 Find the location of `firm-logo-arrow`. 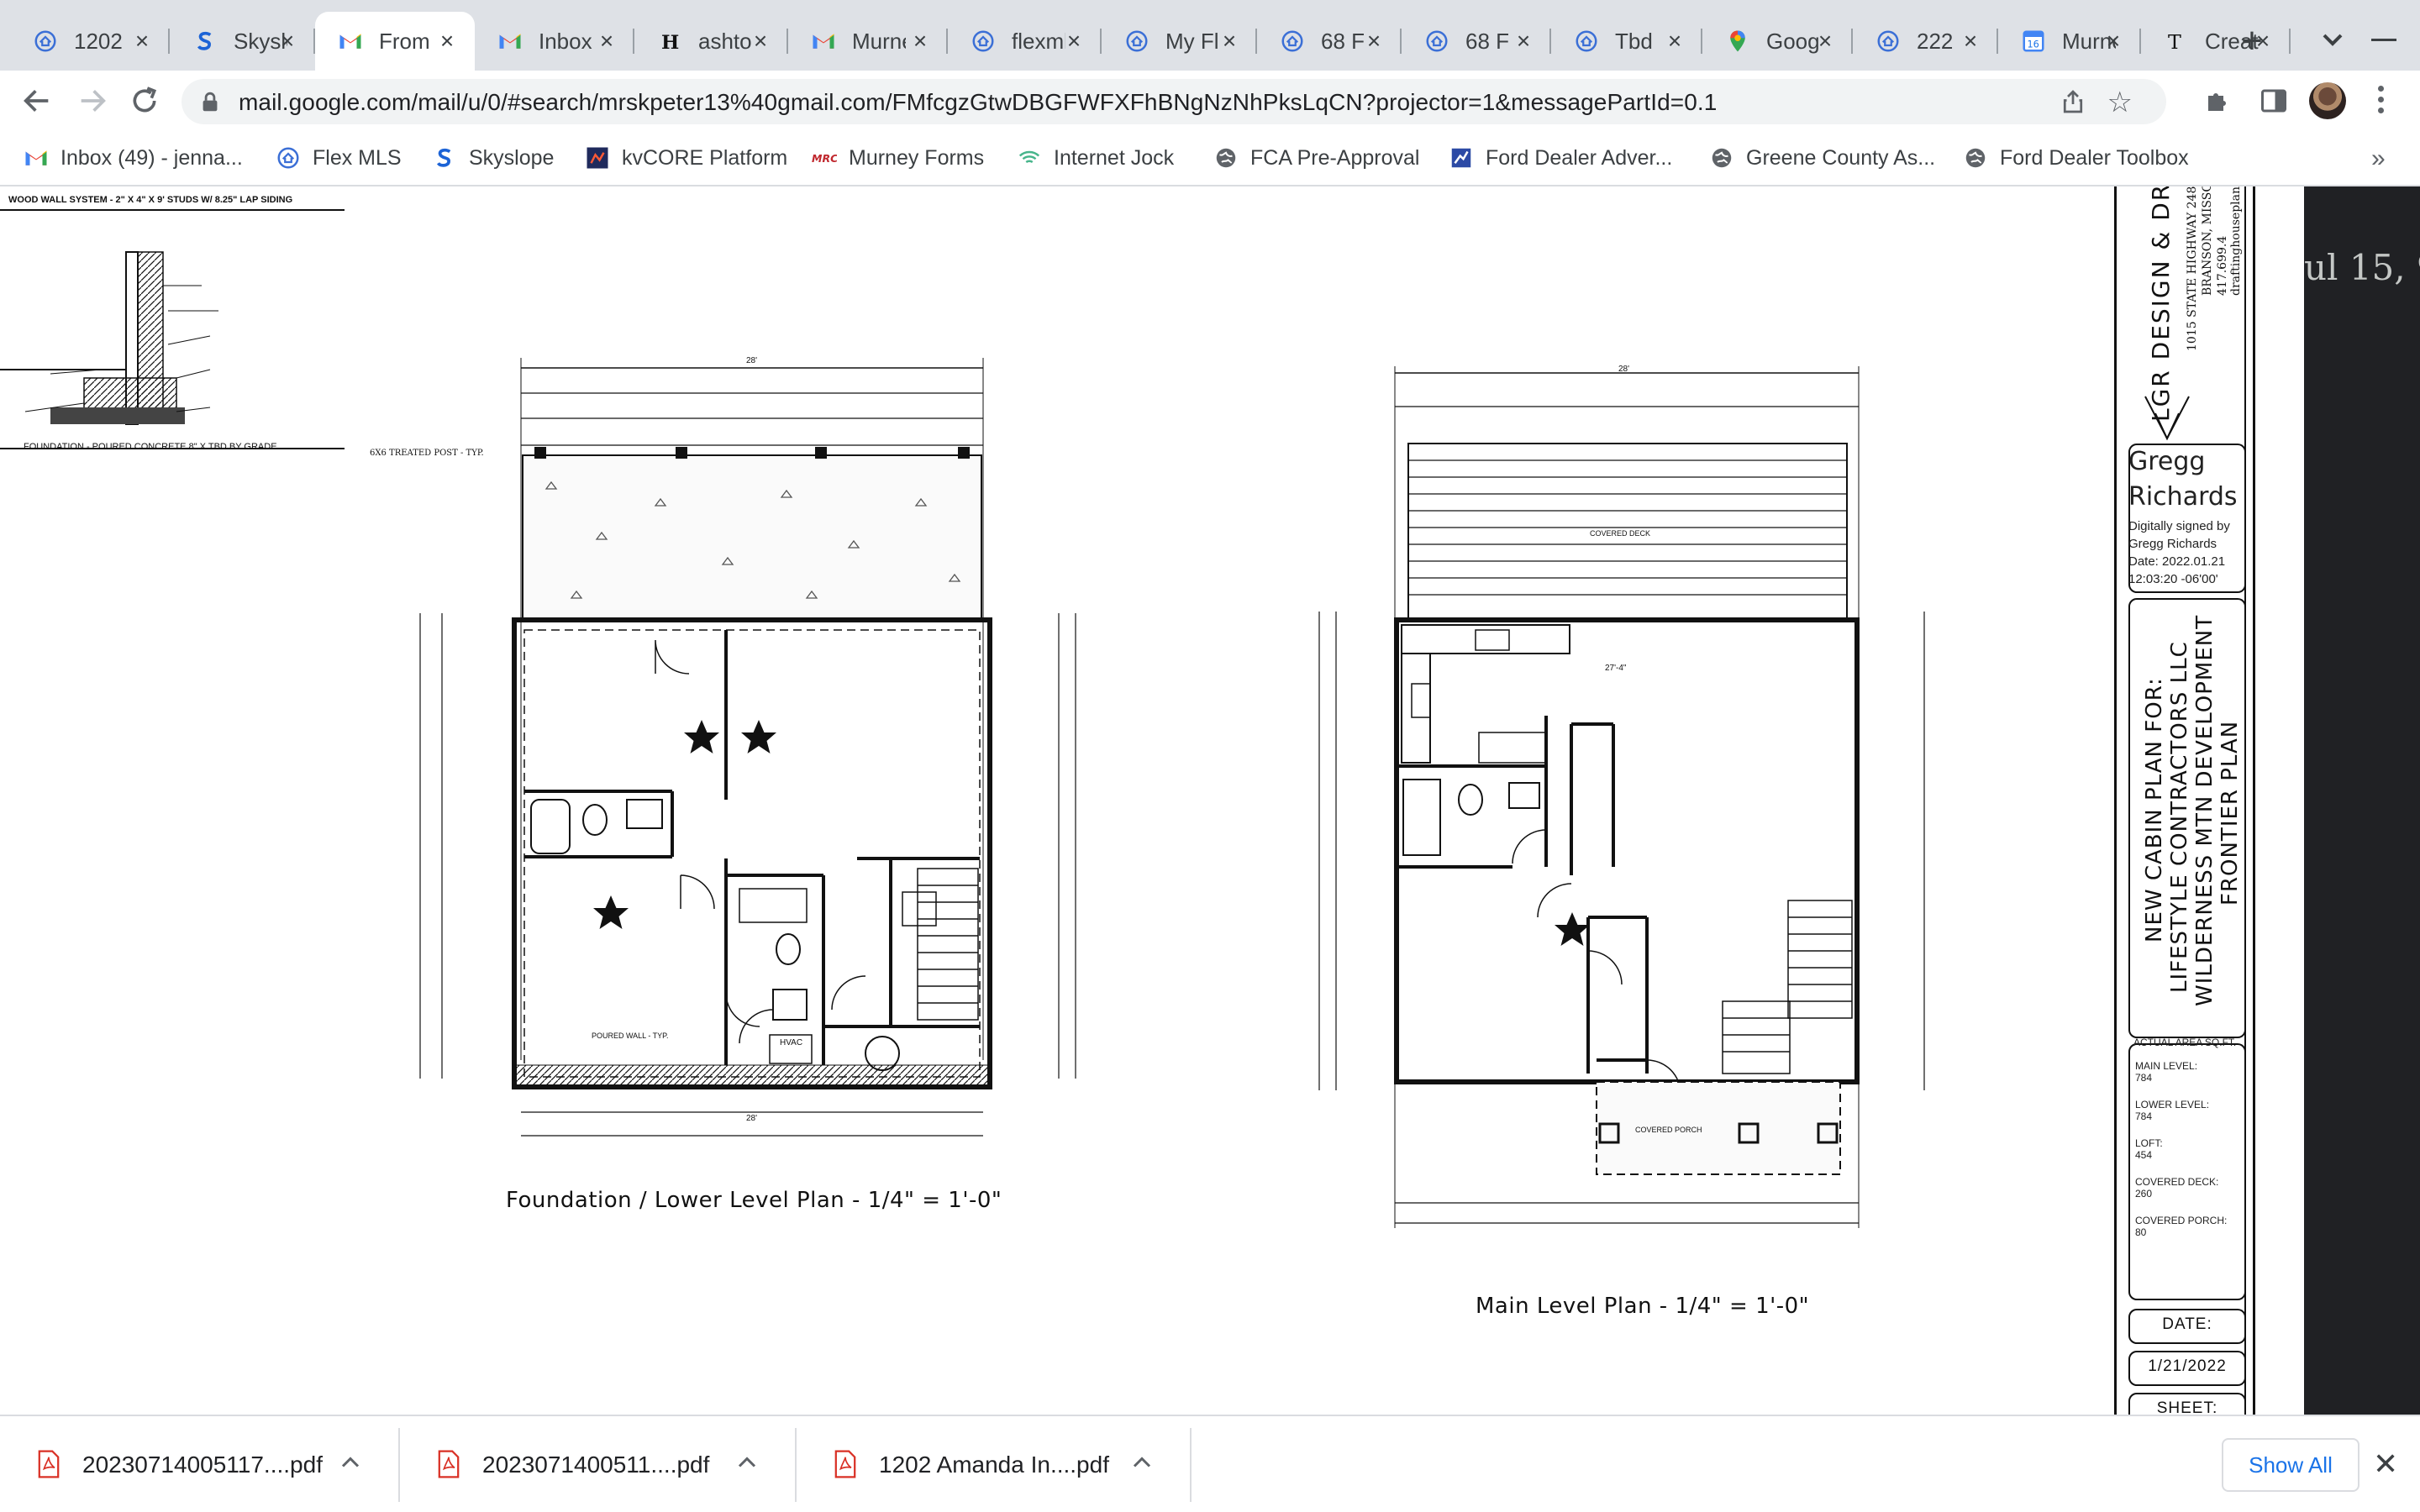

firm-logo-arrow is located at coordinates (2167, 418).